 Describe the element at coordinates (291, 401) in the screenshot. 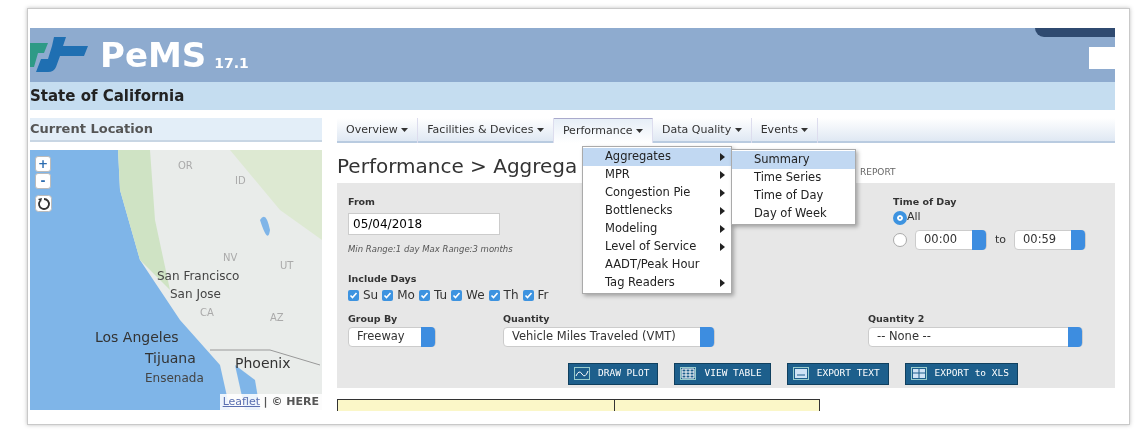

I see `attribution-text: | © HERE` at that location.